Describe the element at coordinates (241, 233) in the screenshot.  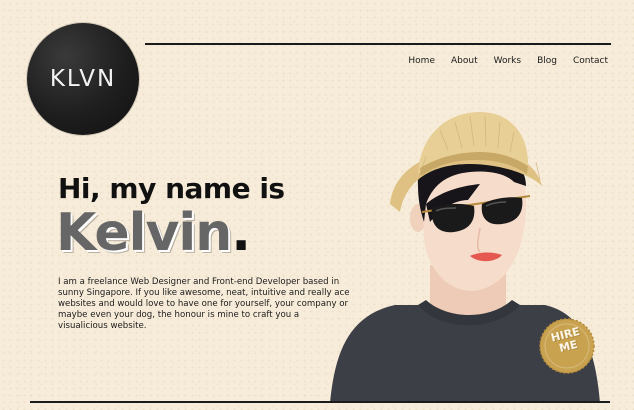
I see `hero-name-period: .` at that location.